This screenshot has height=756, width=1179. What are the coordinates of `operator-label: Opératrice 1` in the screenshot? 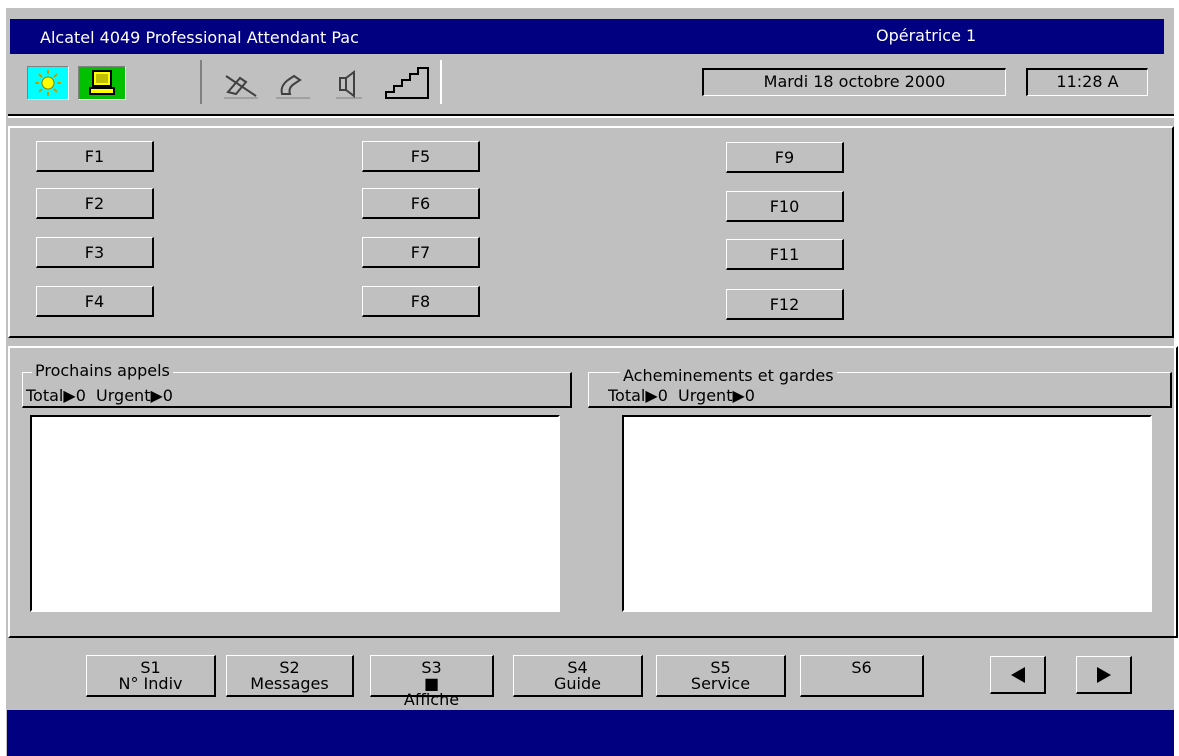 It's located at (926, 35).